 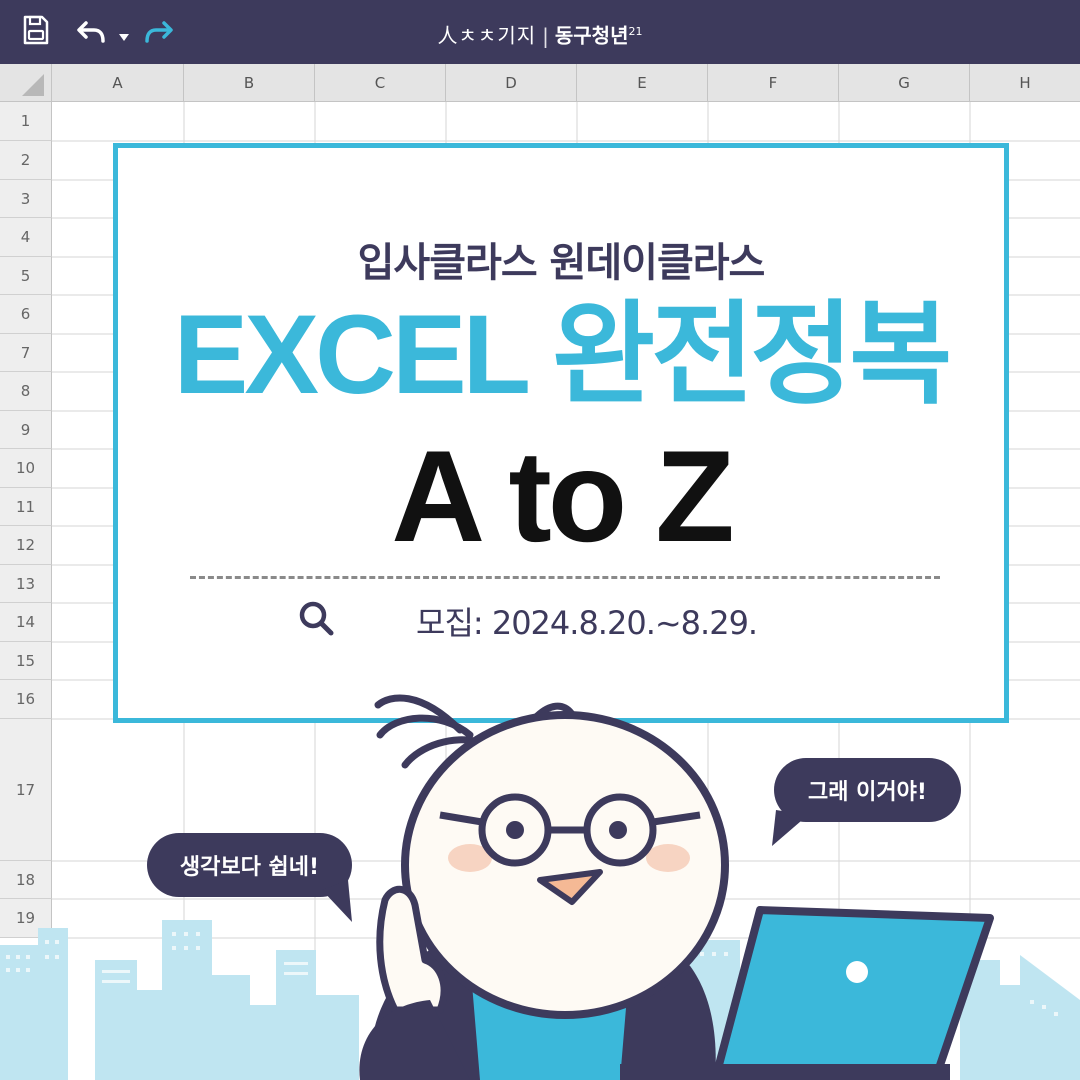 I want to click on speech-bubble-right: 그래 이거야!, so click(x=867, y=790).